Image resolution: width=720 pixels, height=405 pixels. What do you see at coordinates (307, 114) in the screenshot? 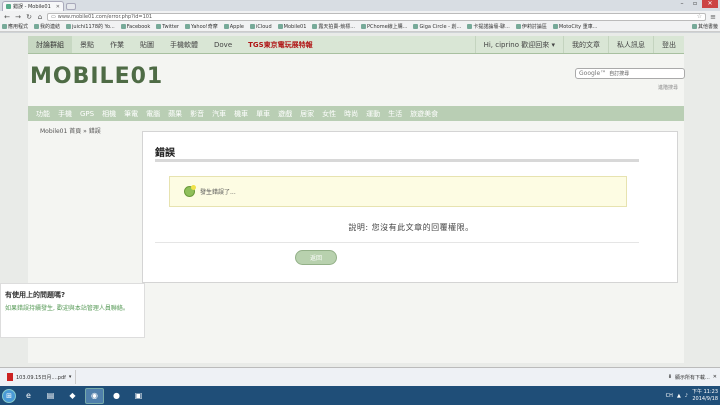
I see `category-item: 居家` at bounding box center [307, 114].